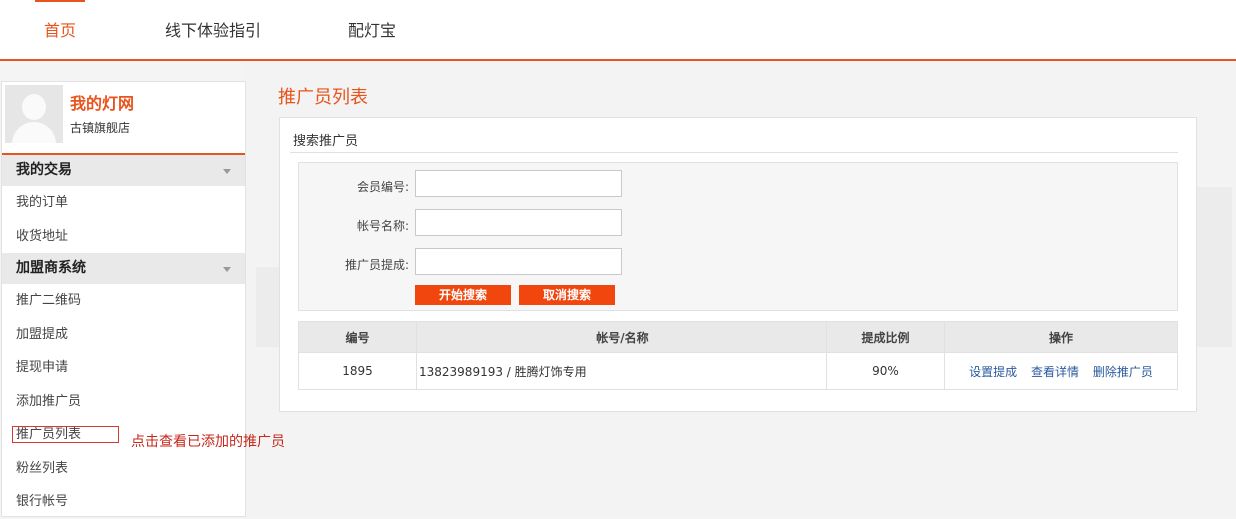 This screenshot has width=1236, height=519. Describe the element at coordinates (1055, 372) in the screenshot. I see `view-details-link: 查看详情` at that location.